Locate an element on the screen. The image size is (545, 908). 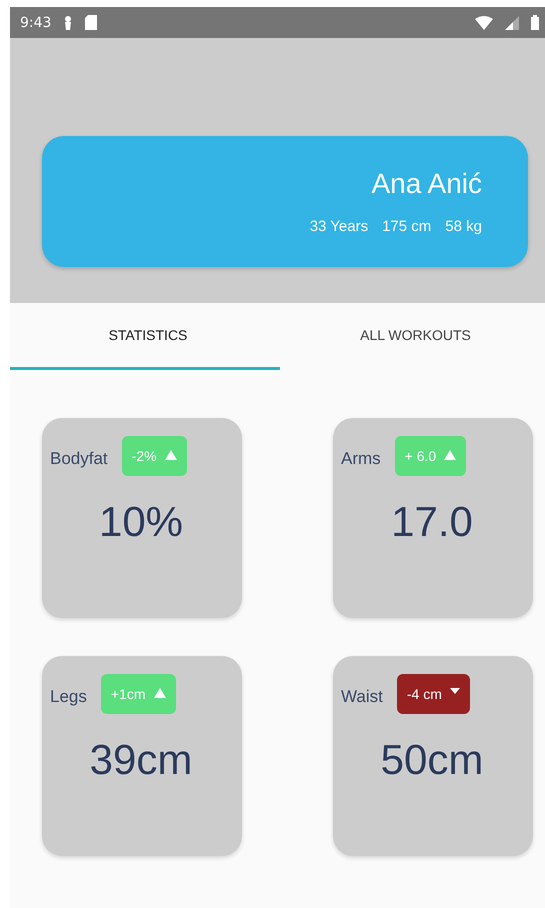
profile-stat: 33 Years is located at coordinates (339, 226).